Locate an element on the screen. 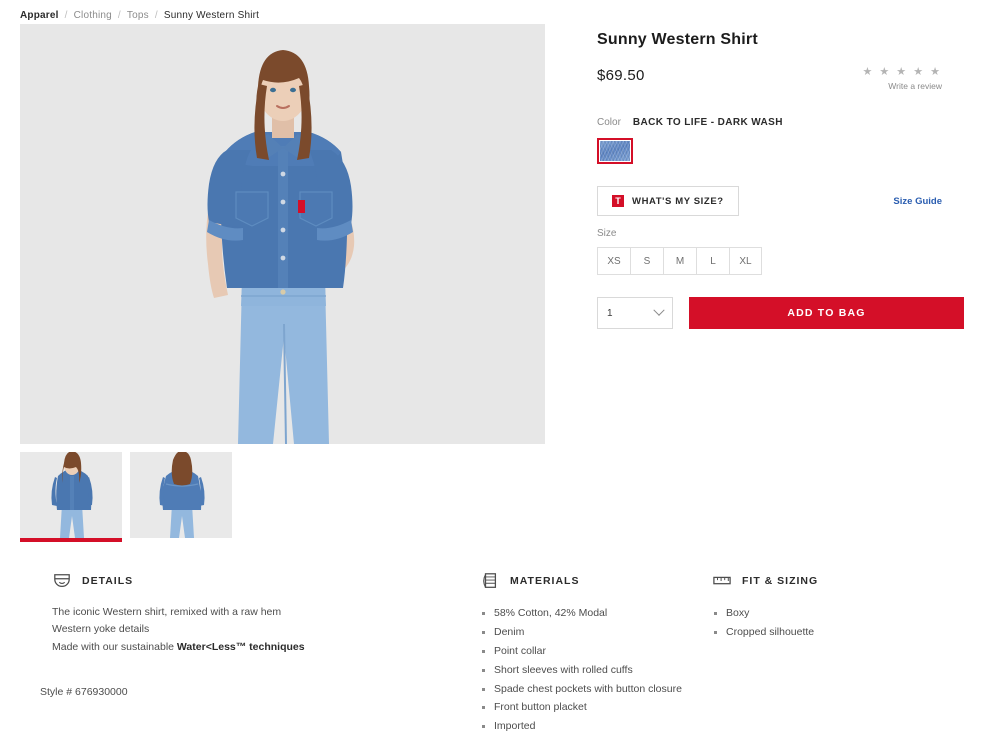 Image resolution: width=984 pixels, height=736 pixels. fit-sizing-list: Boxy Cropped silhouette is located at coordinates (831, 623).